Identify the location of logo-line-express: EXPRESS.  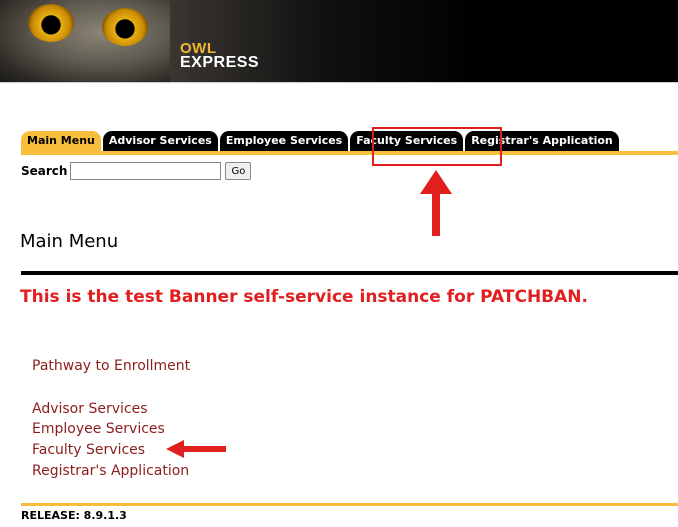
(220, 62).